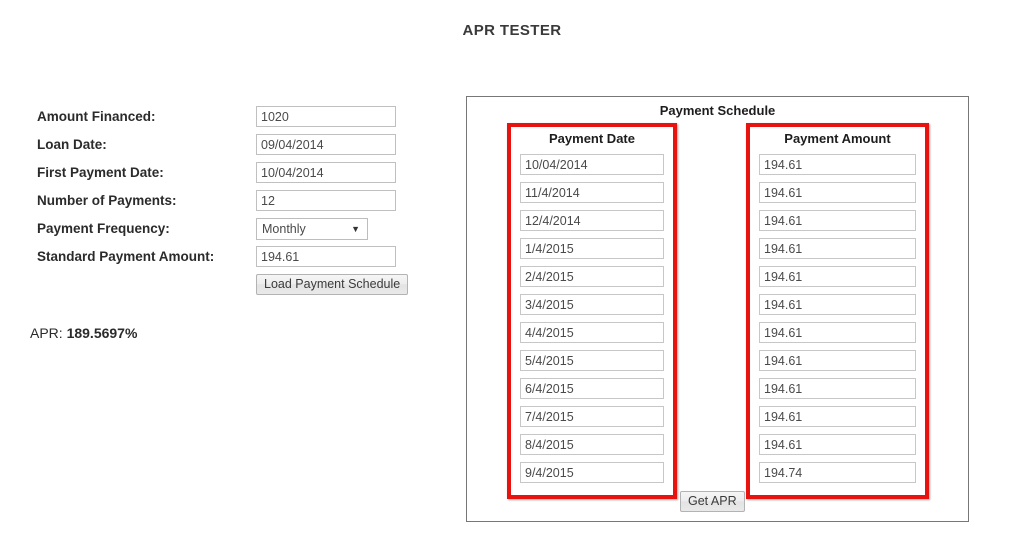 This screenshot has width=1024, height=540. Describe the element at coordinates (284, 229) in the screenshot. I see `payment-frequency-selected-value: Monthly` at that location.